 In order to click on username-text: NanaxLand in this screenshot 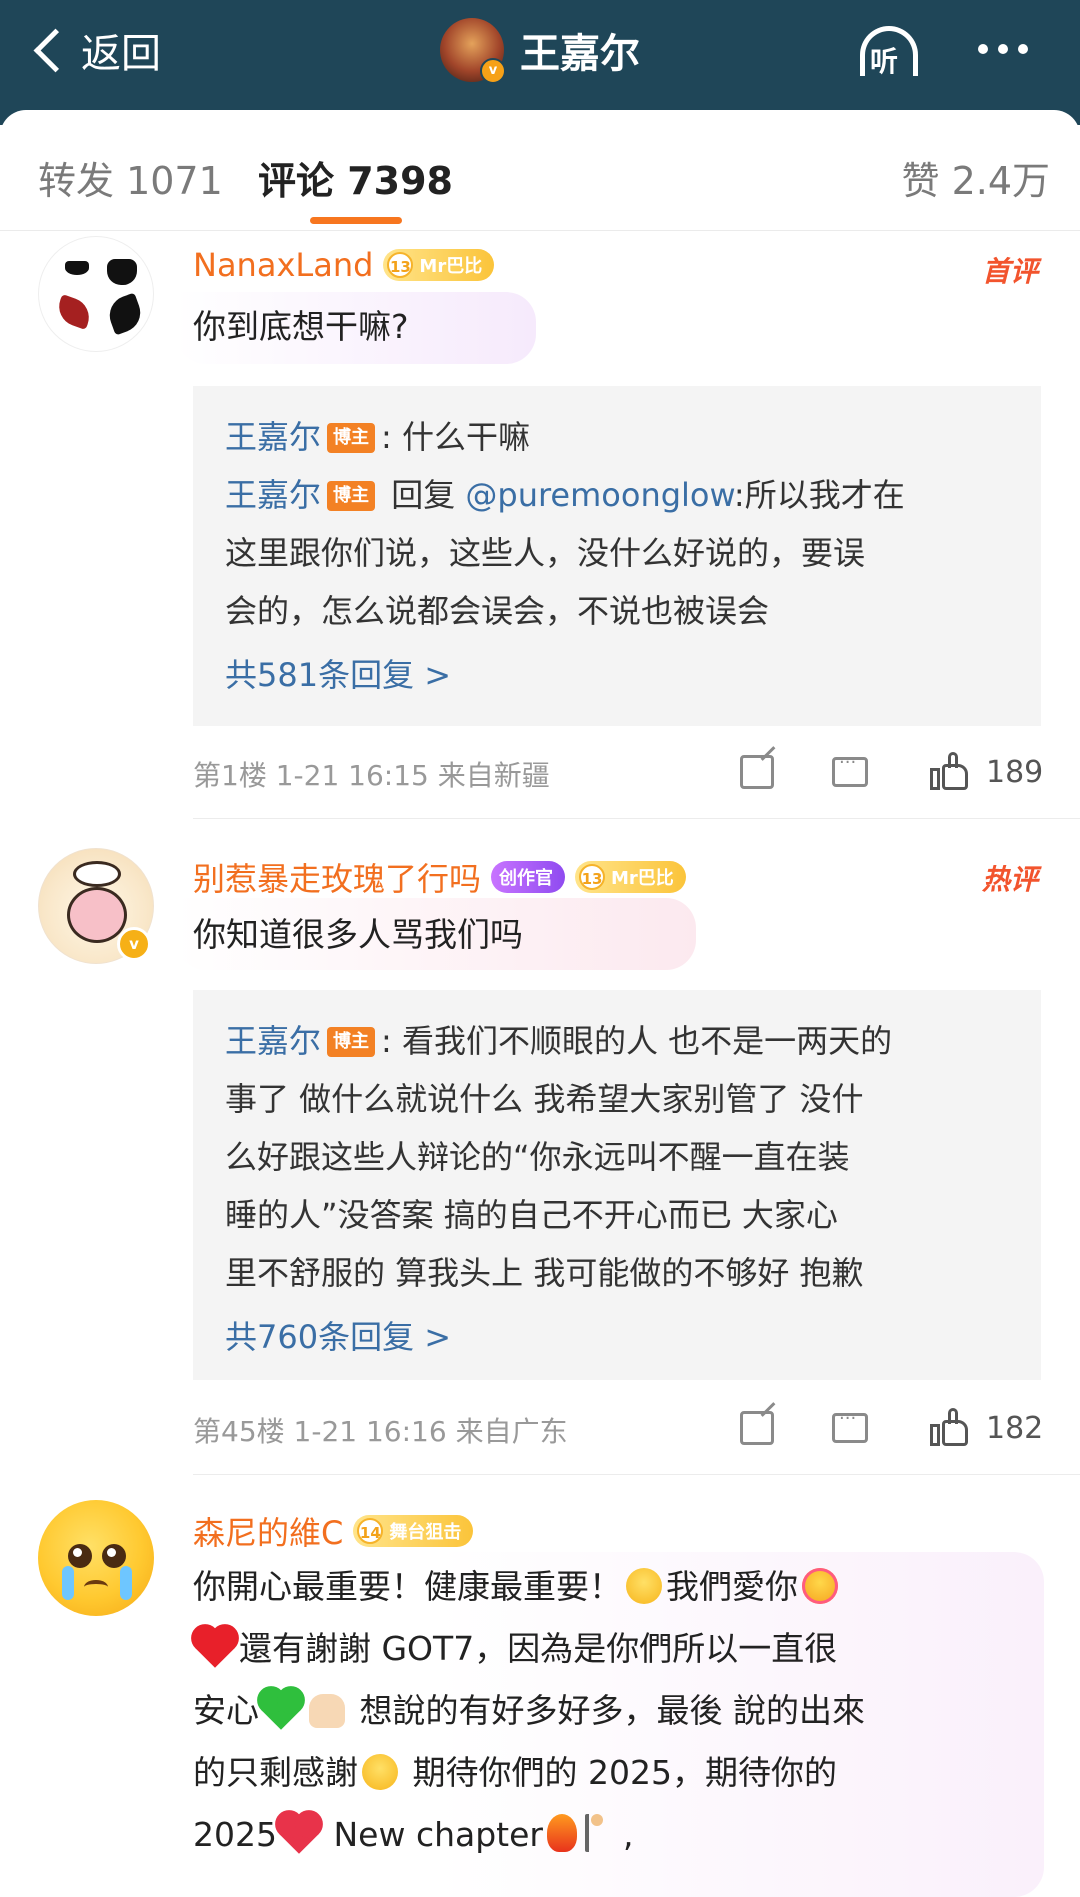, I will do `click(283, 265)`.